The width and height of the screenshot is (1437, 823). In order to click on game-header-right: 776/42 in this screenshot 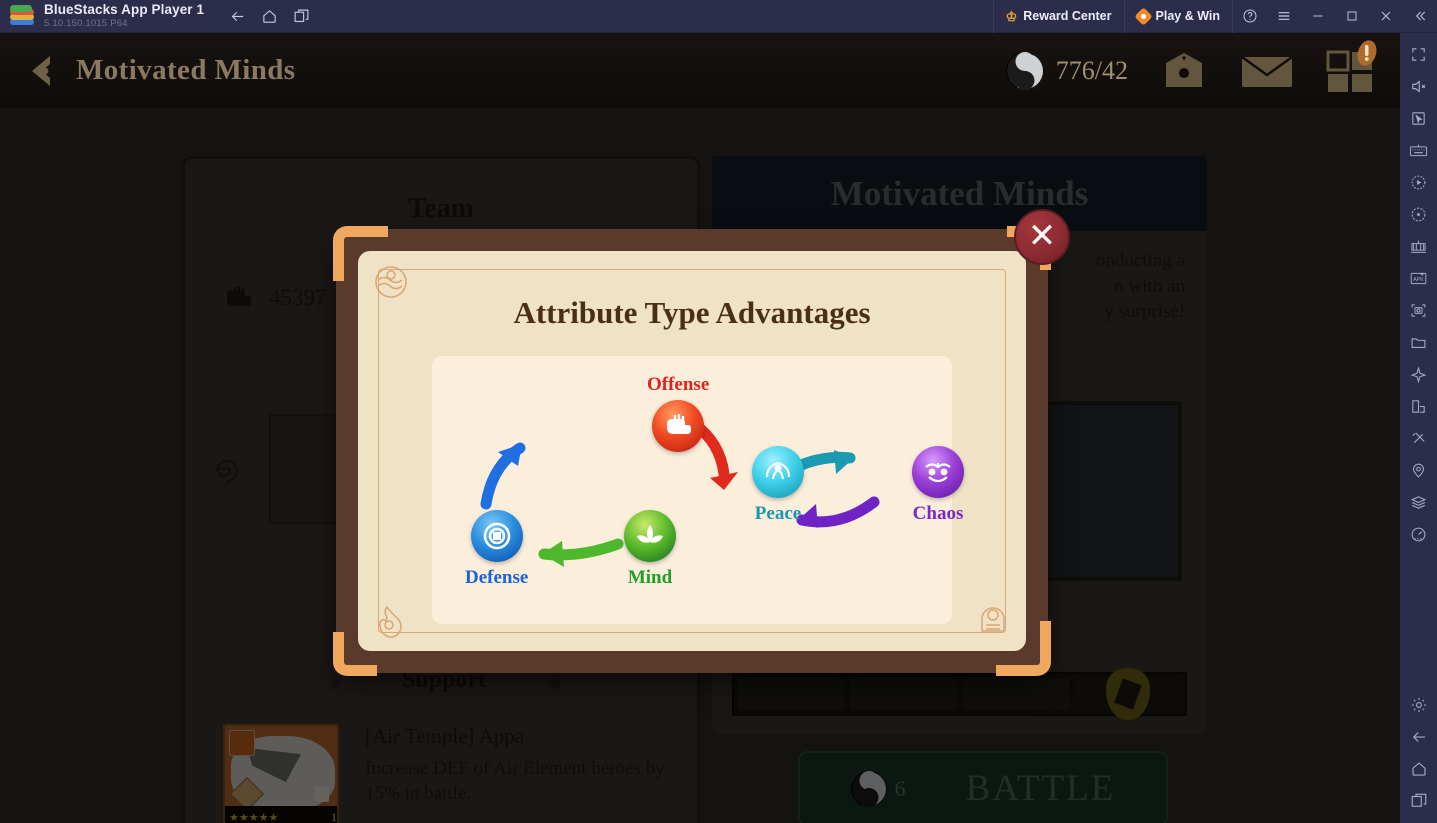, I will do `click(1202, 66)`.